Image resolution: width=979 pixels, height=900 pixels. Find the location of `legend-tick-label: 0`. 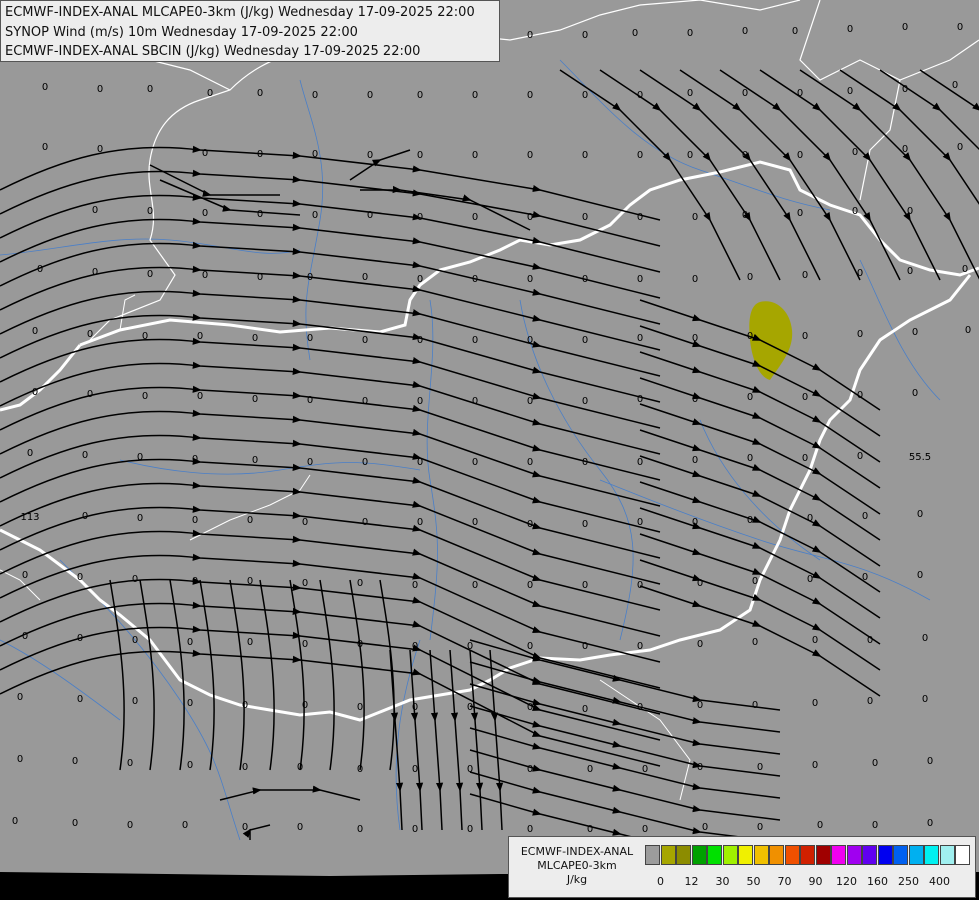

legend-tick-label: 0 is located at coordinates (660, 881).